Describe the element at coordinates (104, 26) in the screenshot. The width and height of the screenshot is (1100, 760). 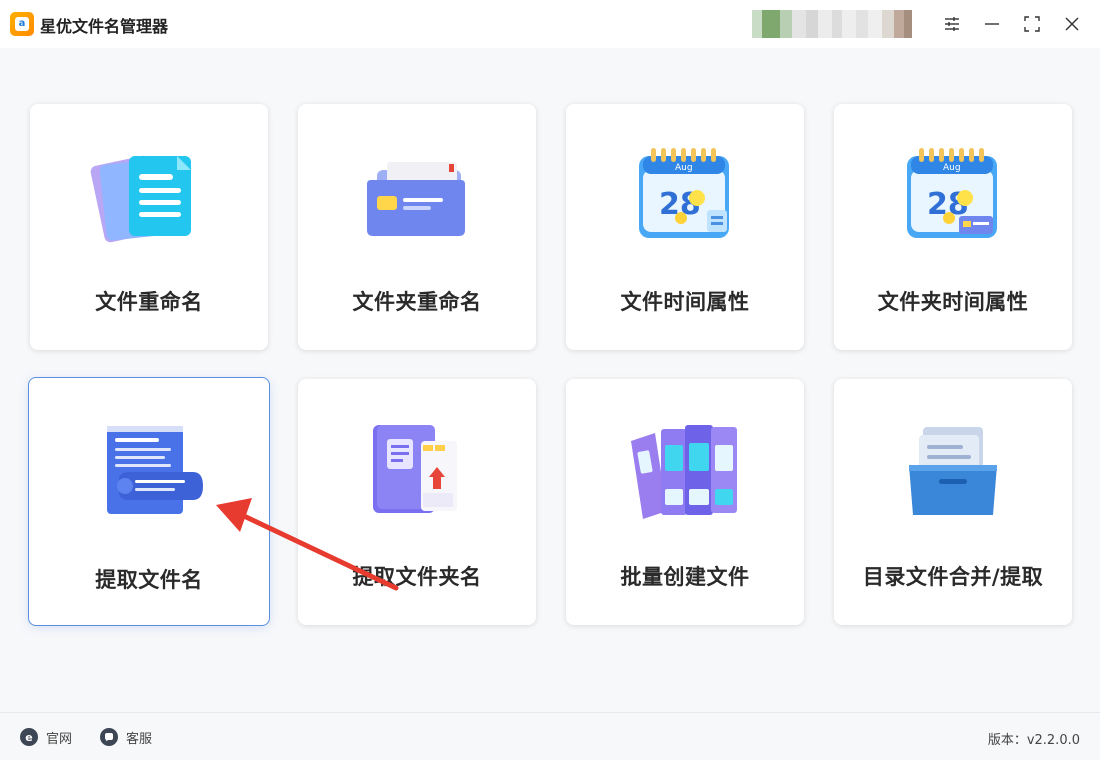
I see `app-title: 星优文件名管理器` at that location.